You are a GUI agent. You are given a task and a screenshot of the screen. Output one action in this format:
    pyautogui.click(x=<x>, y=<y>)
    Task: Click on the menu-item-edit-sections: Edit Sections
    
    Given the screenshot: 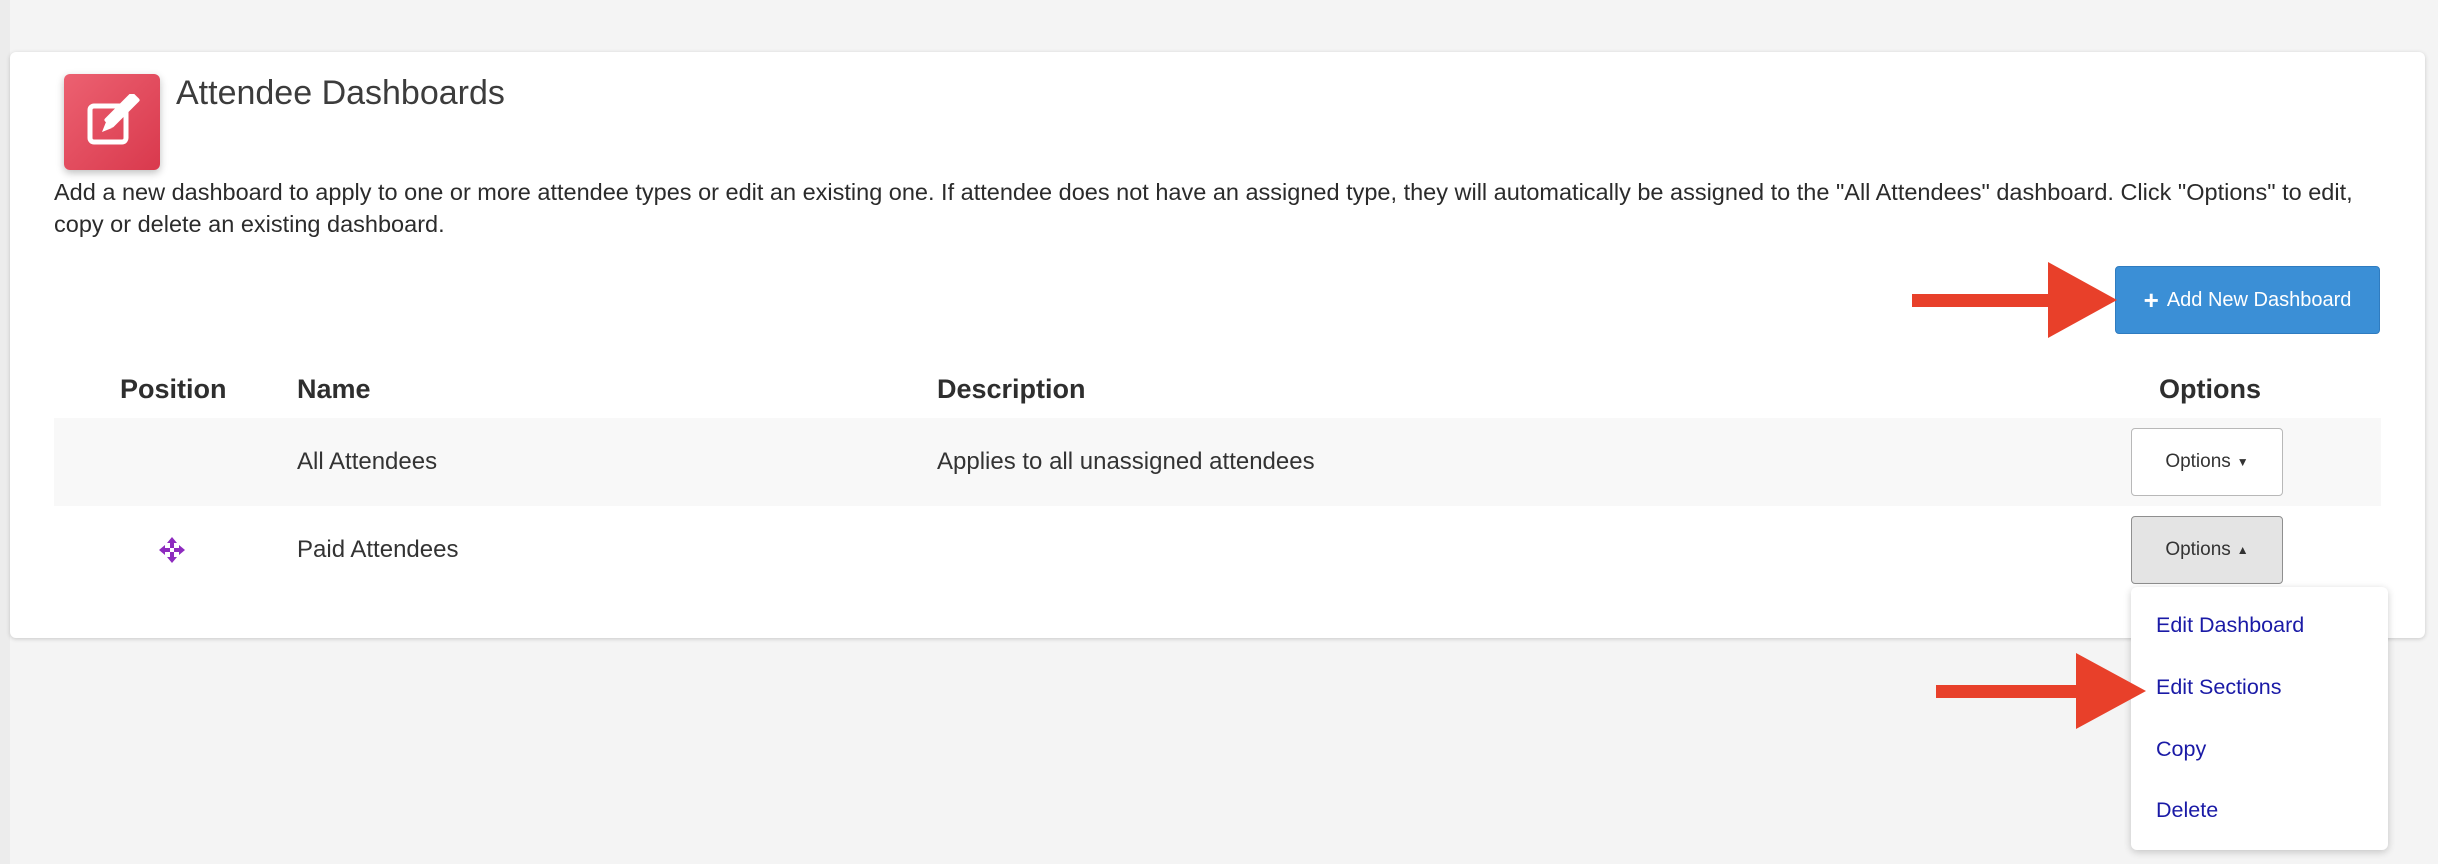 What is the action you would take?
    pyautogui.click(x=2218, y=687)
    